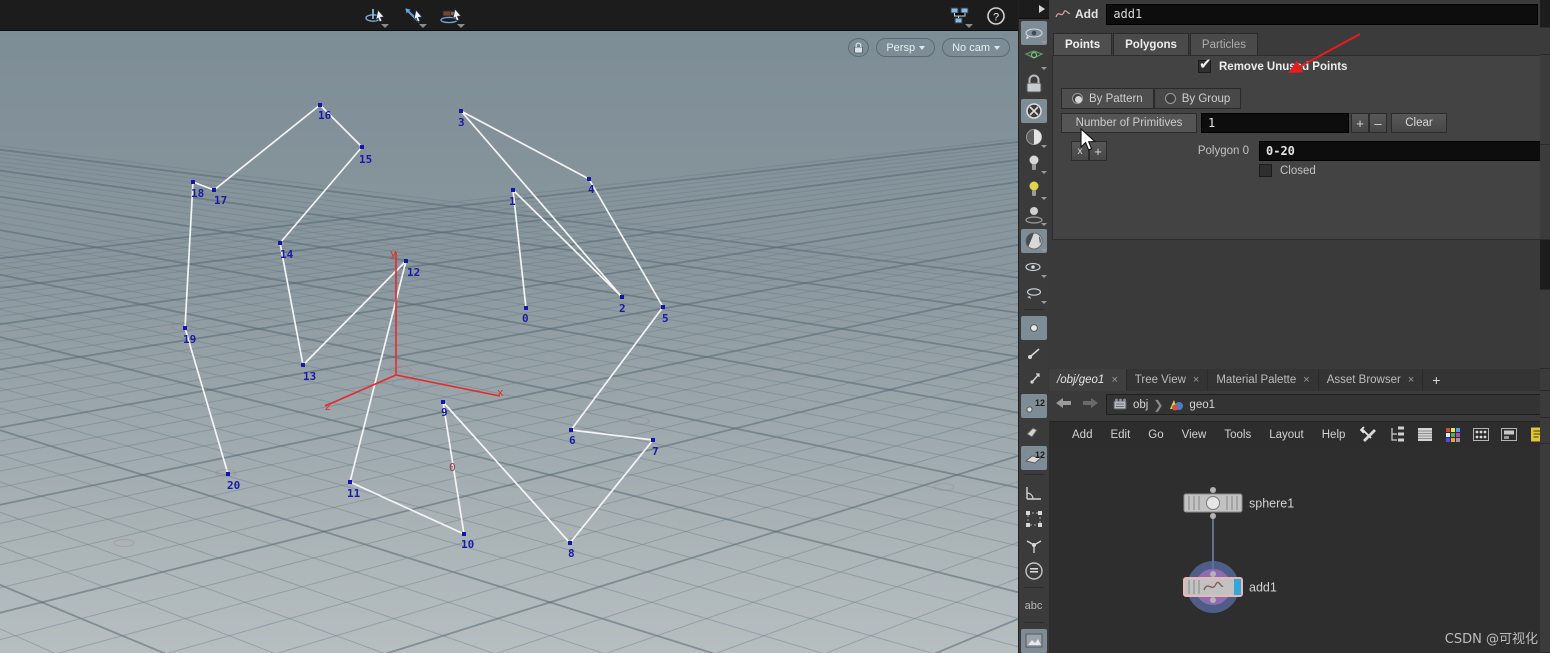 The image size is (1550, 653). I want to click on snapshot-grid-icon, so click(1481, 434).